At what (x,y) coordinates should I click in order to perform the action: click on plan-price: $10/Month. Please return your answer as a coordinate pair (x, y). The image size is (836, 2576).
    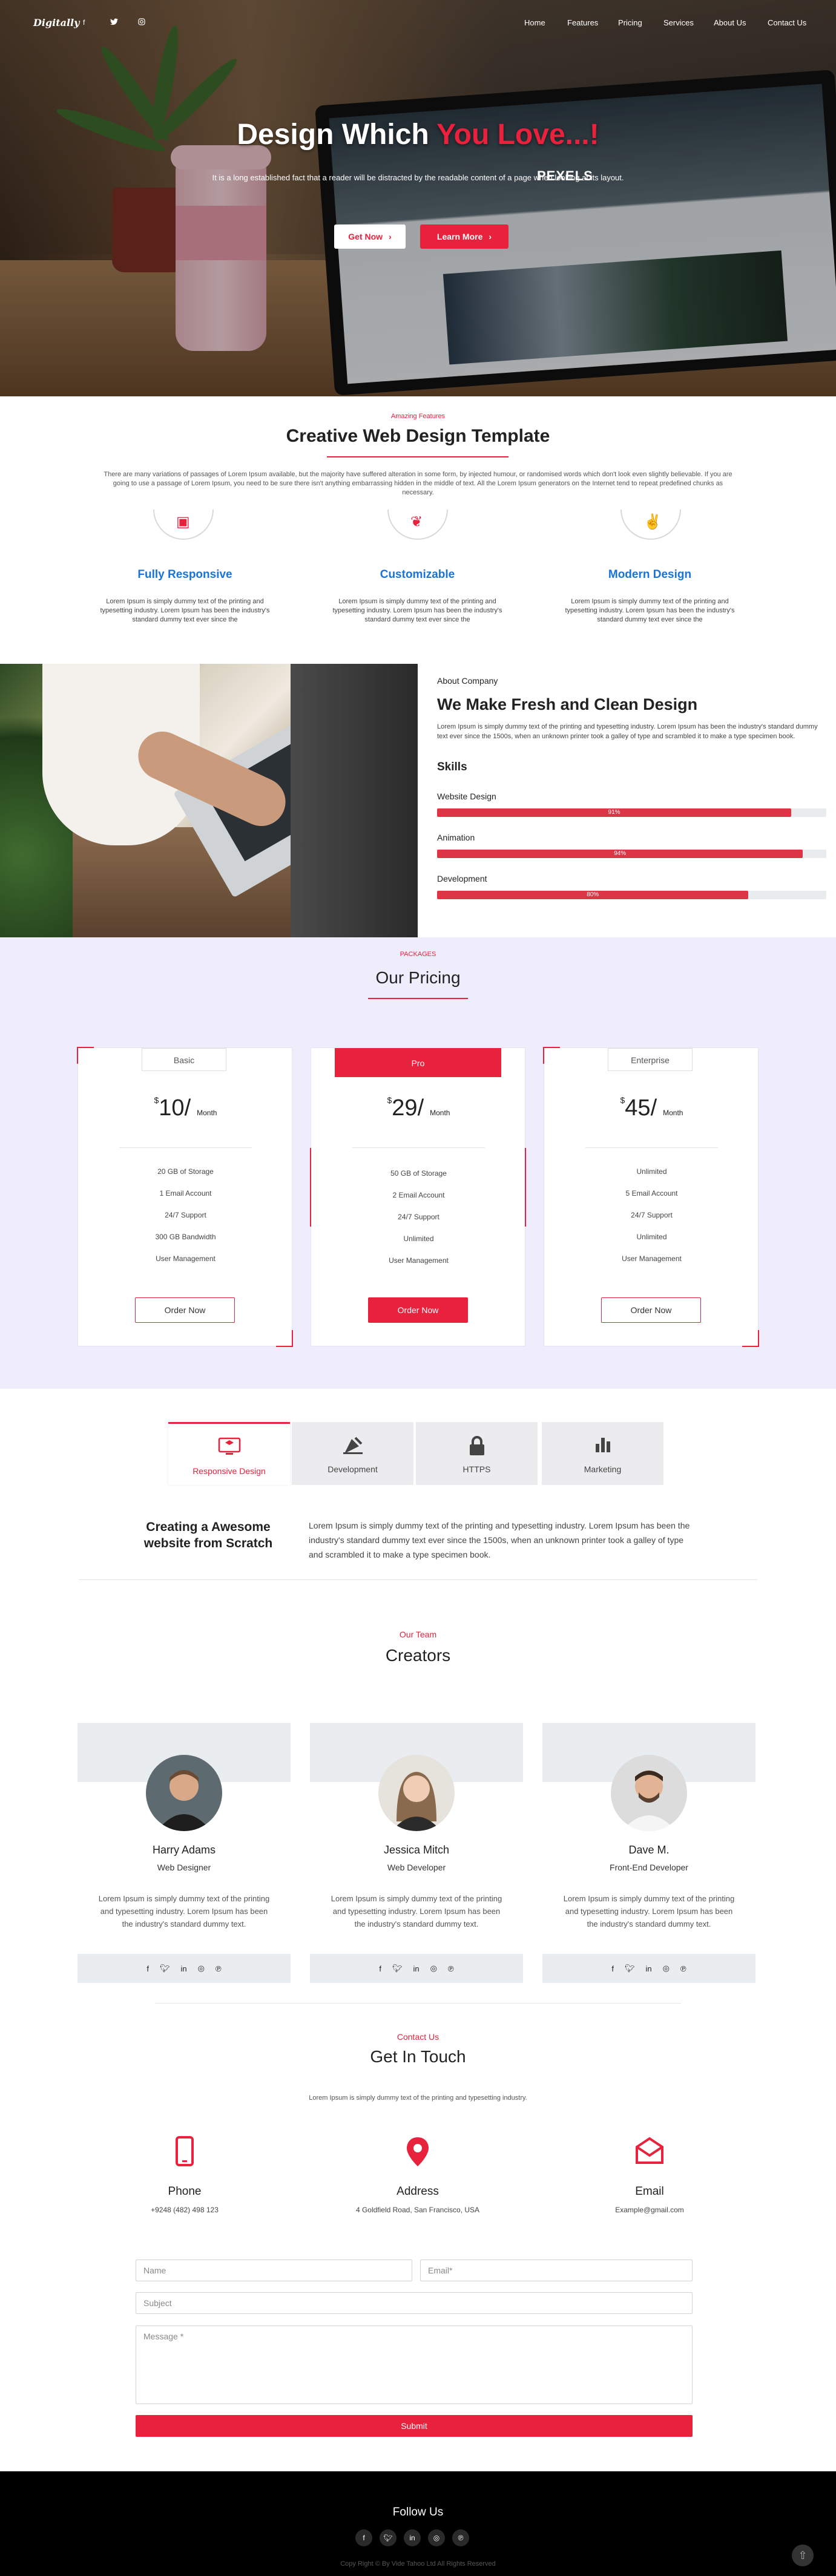
    Looking at the image, I should click on (186, 1108).